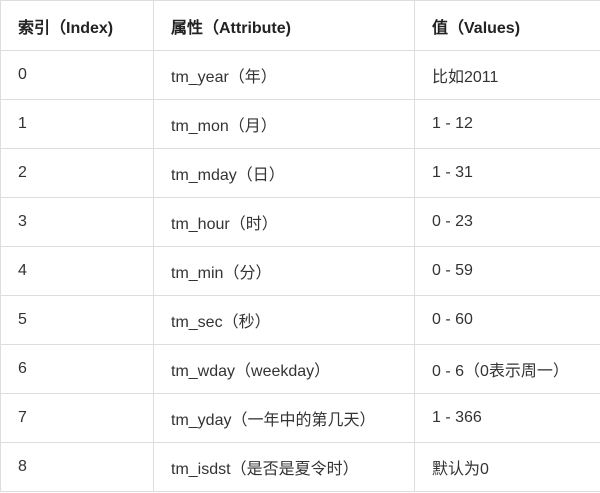 This screenshot has height=493, width=600. What do you see at coordinates (284, 271) in the screenshot?
I see `cell-attribute: tm_min（分）` at bounding box center [284, 271].